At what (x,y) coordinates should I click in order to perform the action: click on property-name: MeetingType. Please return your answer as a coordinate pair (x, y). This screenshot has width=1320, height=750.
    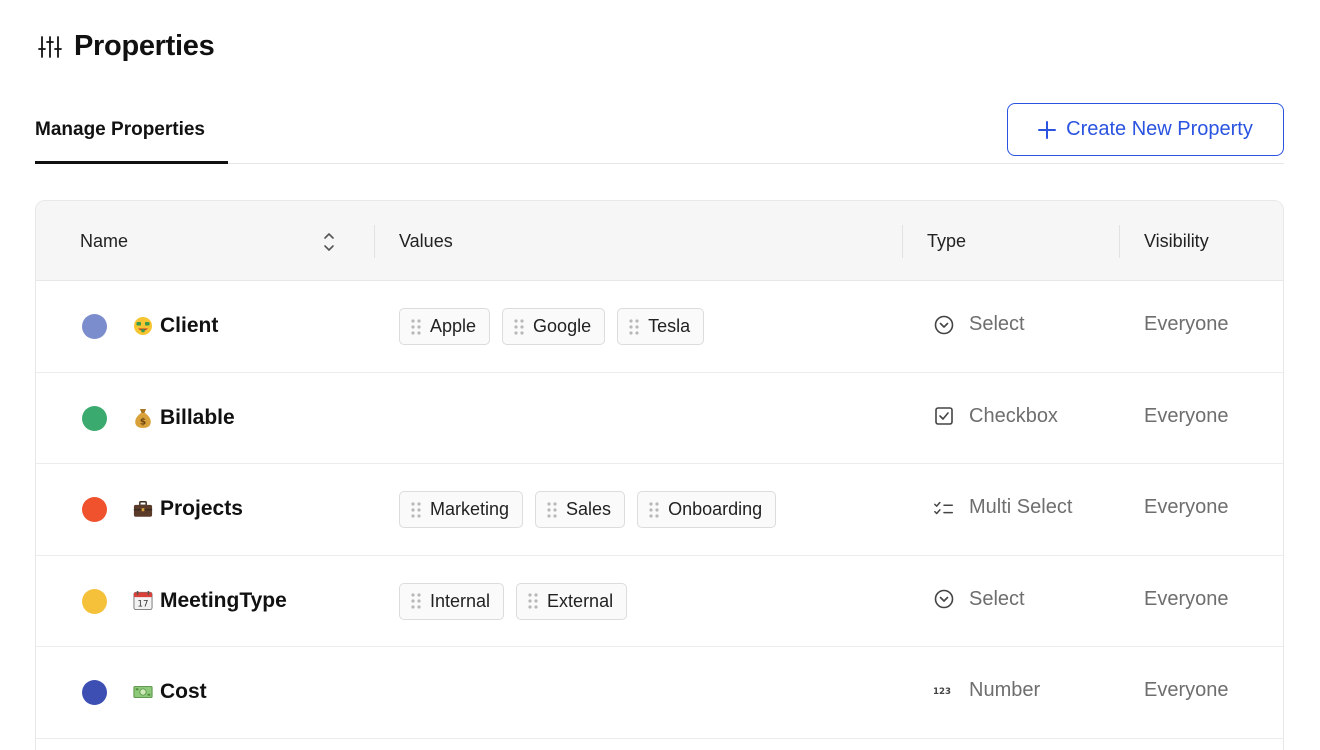
    Looking at the image, I should click on (223, 601).